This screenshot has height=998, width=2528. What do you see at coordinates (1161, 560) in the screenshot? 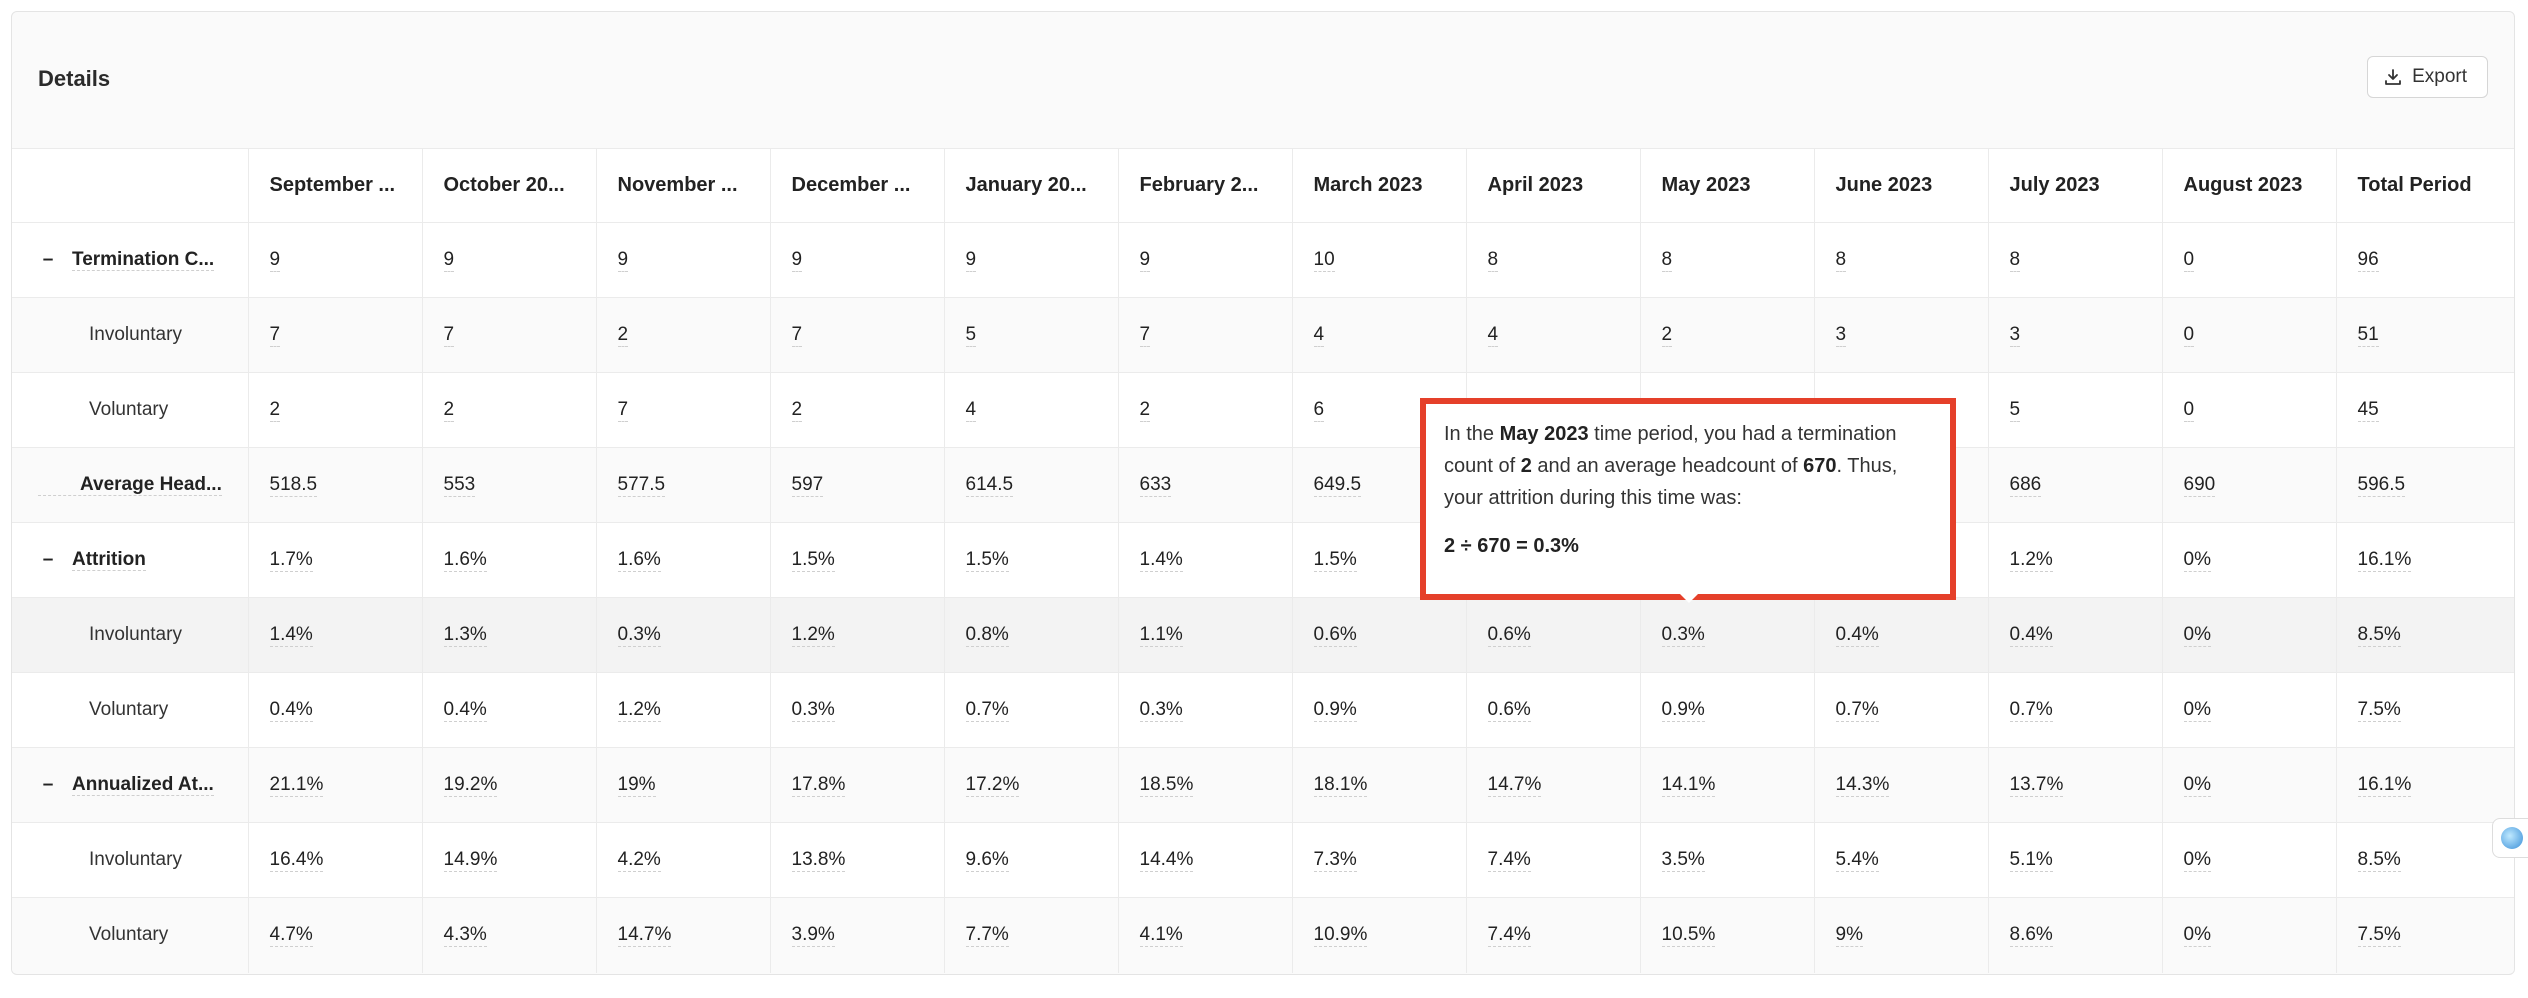
I see `cell-value: 1.4%` at bounding box center [1161, 560].